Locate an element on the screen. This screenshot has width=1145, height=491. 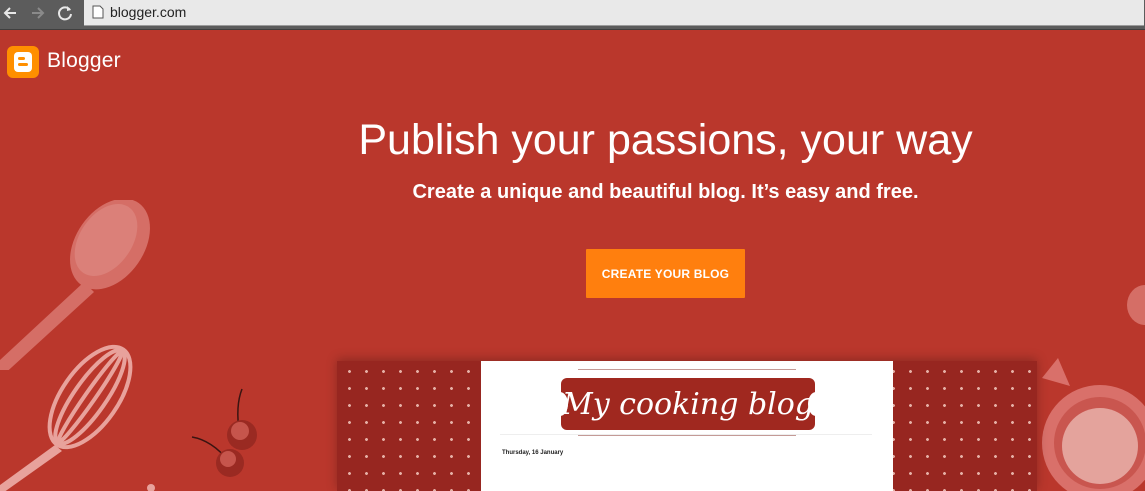
create-blog-button: CREATE YOUR BLOG is located at coordinates (665, 273).